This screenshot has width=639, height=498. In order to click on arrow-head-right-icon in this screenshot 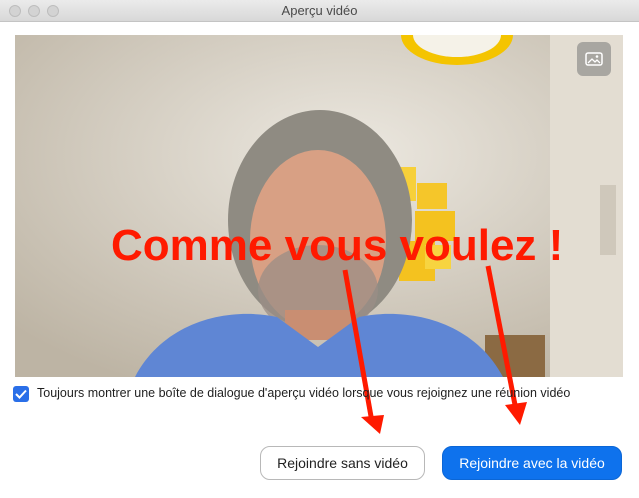, I will do `click(516, 413)`.